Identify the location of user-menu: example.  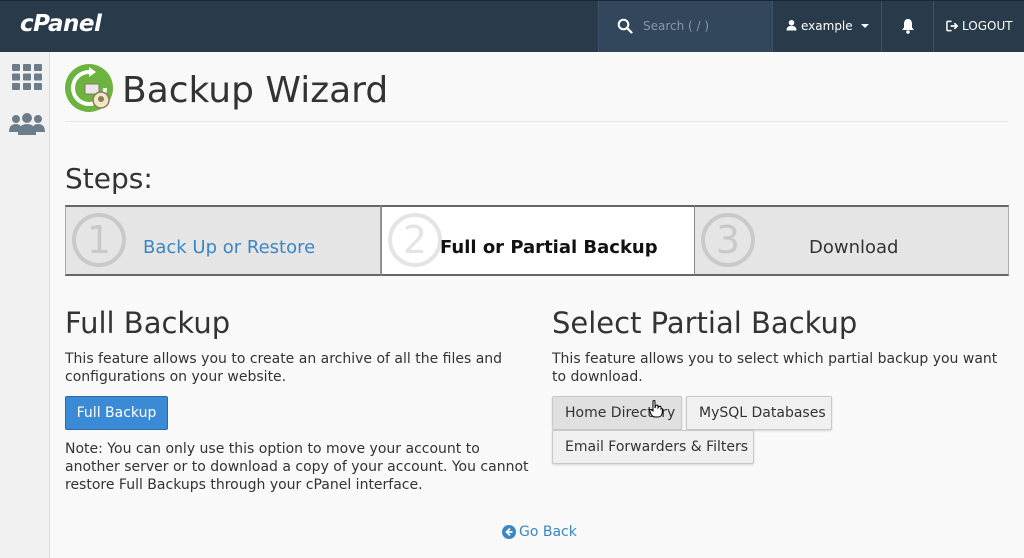
(827, 26).